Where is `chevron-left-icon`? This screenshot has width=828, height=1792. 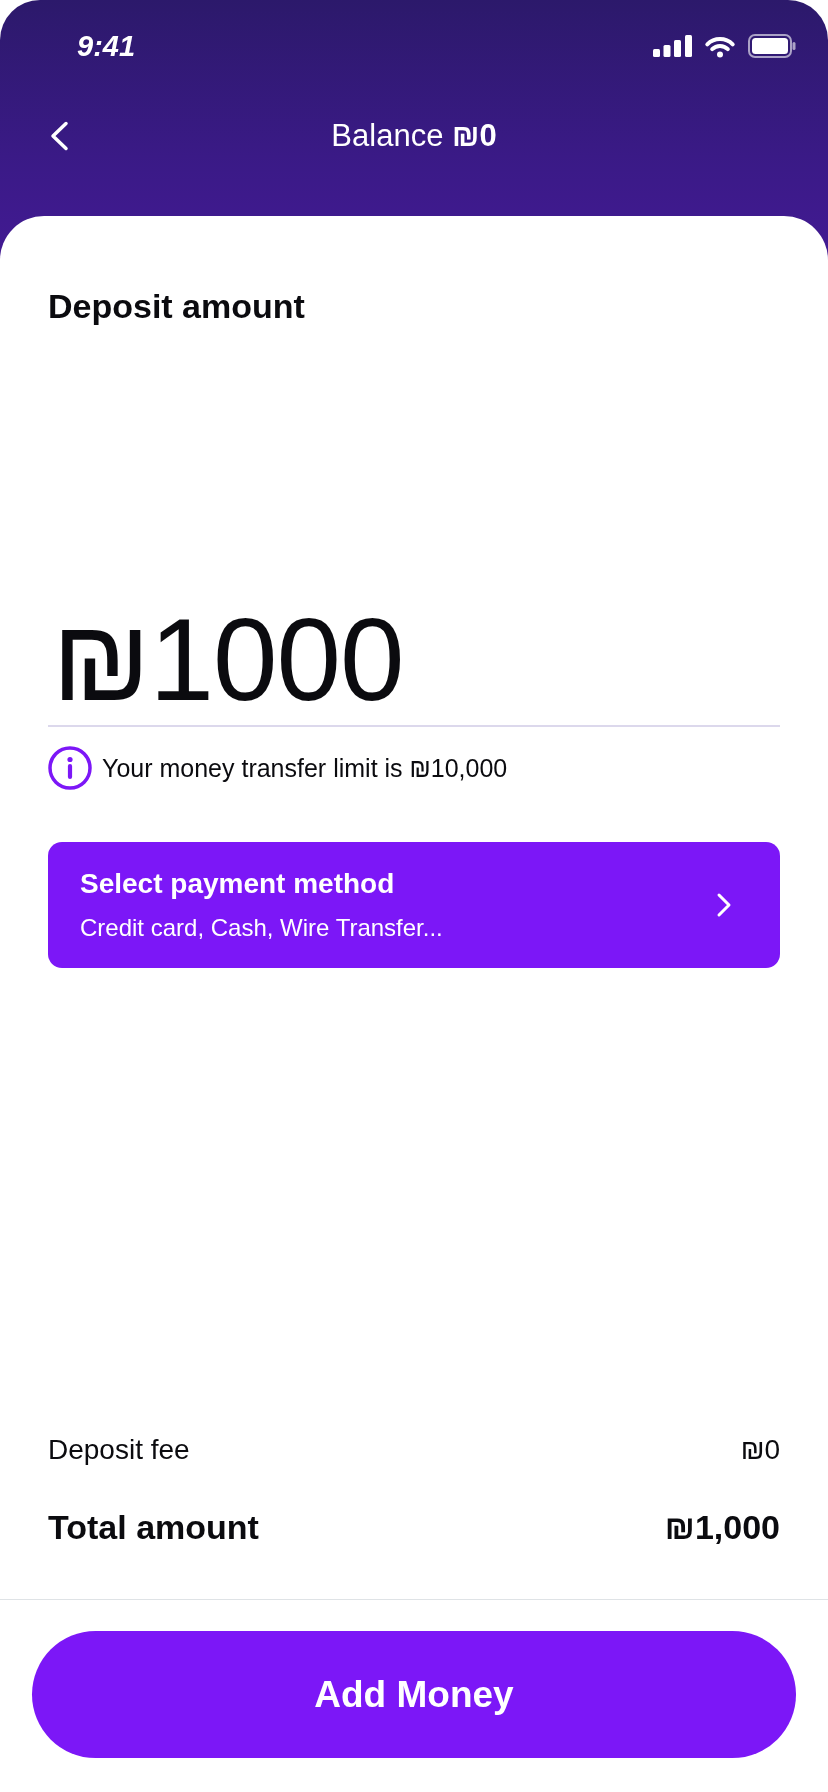 chevron-left-icon is located at coordinates (59, 136).